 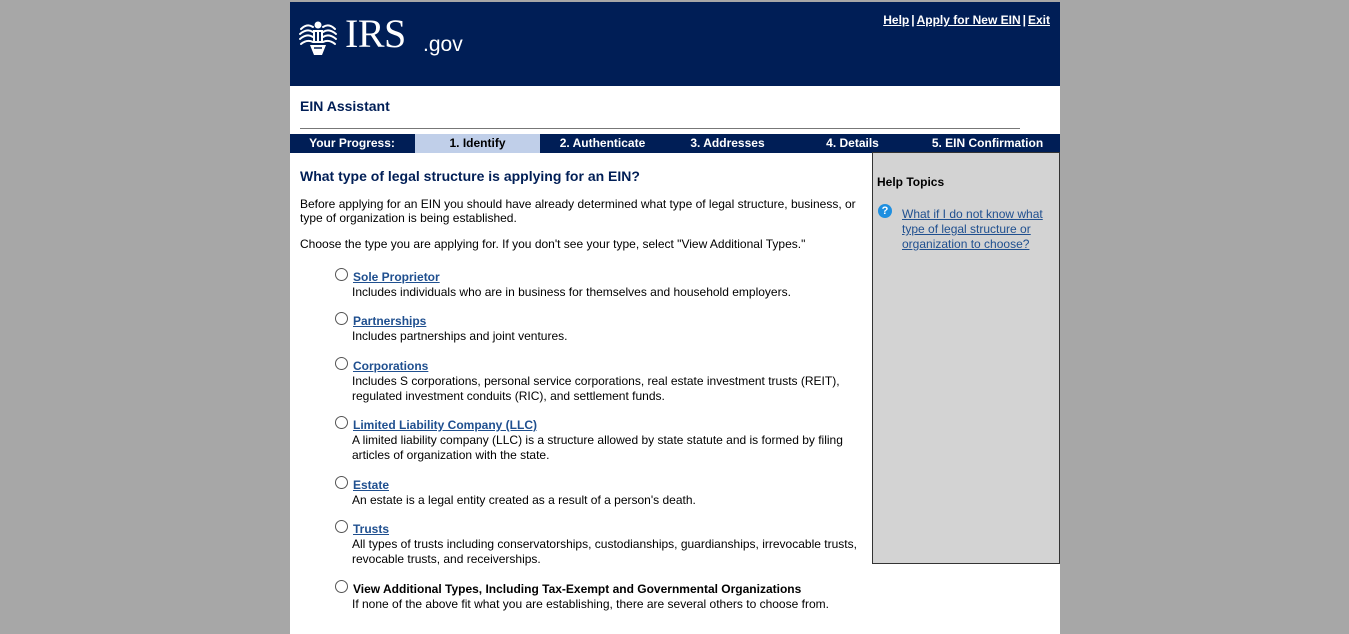 I want to click on progress-step-details: 4. Details, so click(x=852, y=143).